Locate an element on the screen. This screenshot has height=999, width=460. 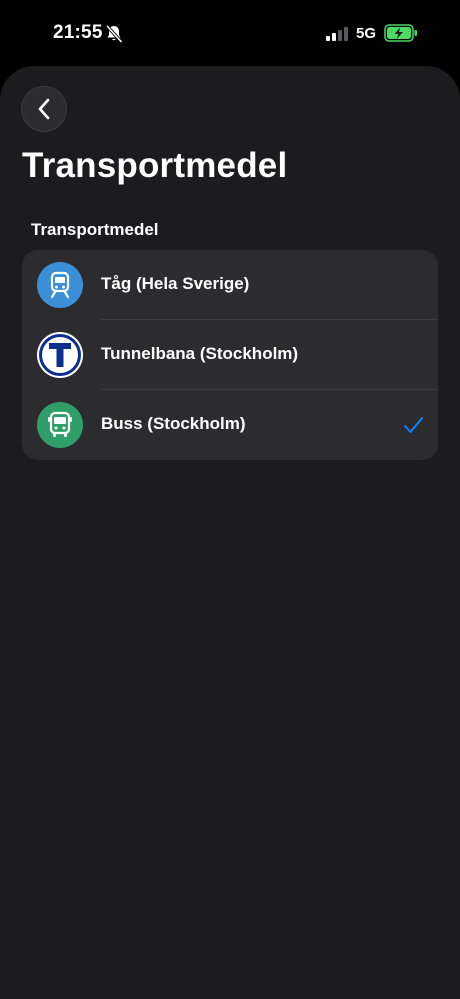
network-type: 5G is located at coordinates (366, 33).